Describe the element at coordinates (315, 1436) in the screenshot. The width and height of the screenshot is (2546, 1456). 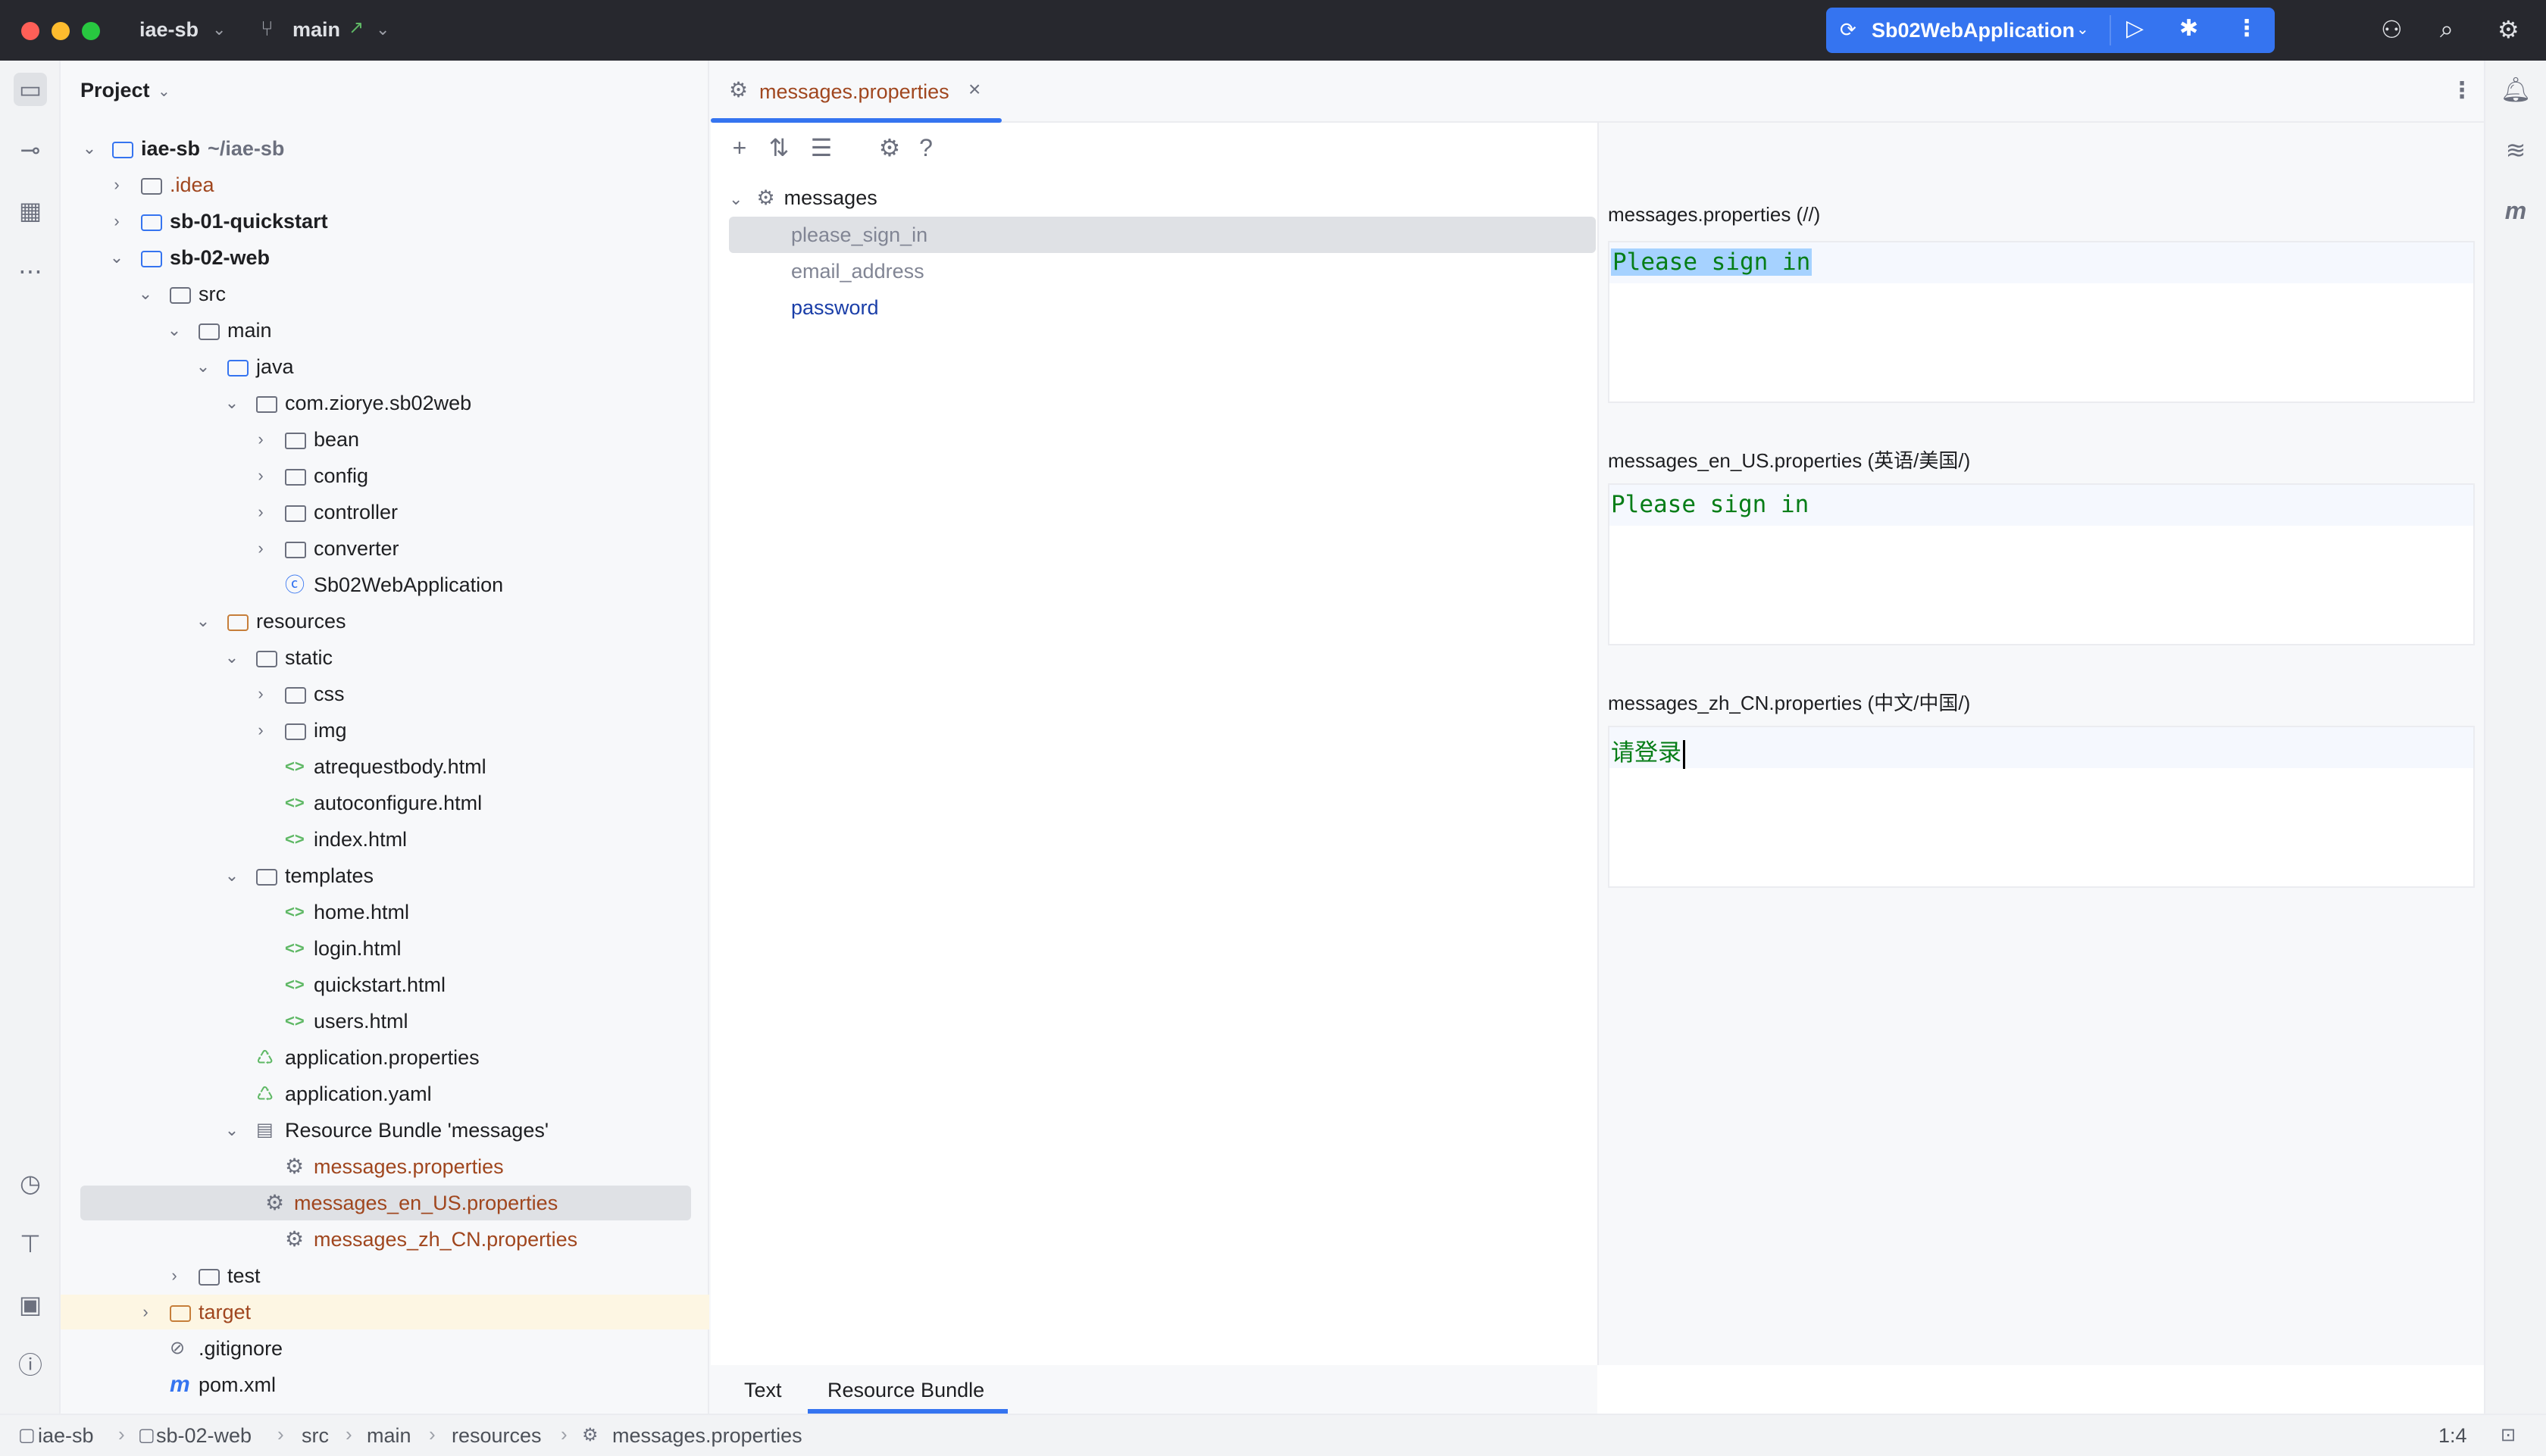
I see `breadcrumb-item: src` at that location.